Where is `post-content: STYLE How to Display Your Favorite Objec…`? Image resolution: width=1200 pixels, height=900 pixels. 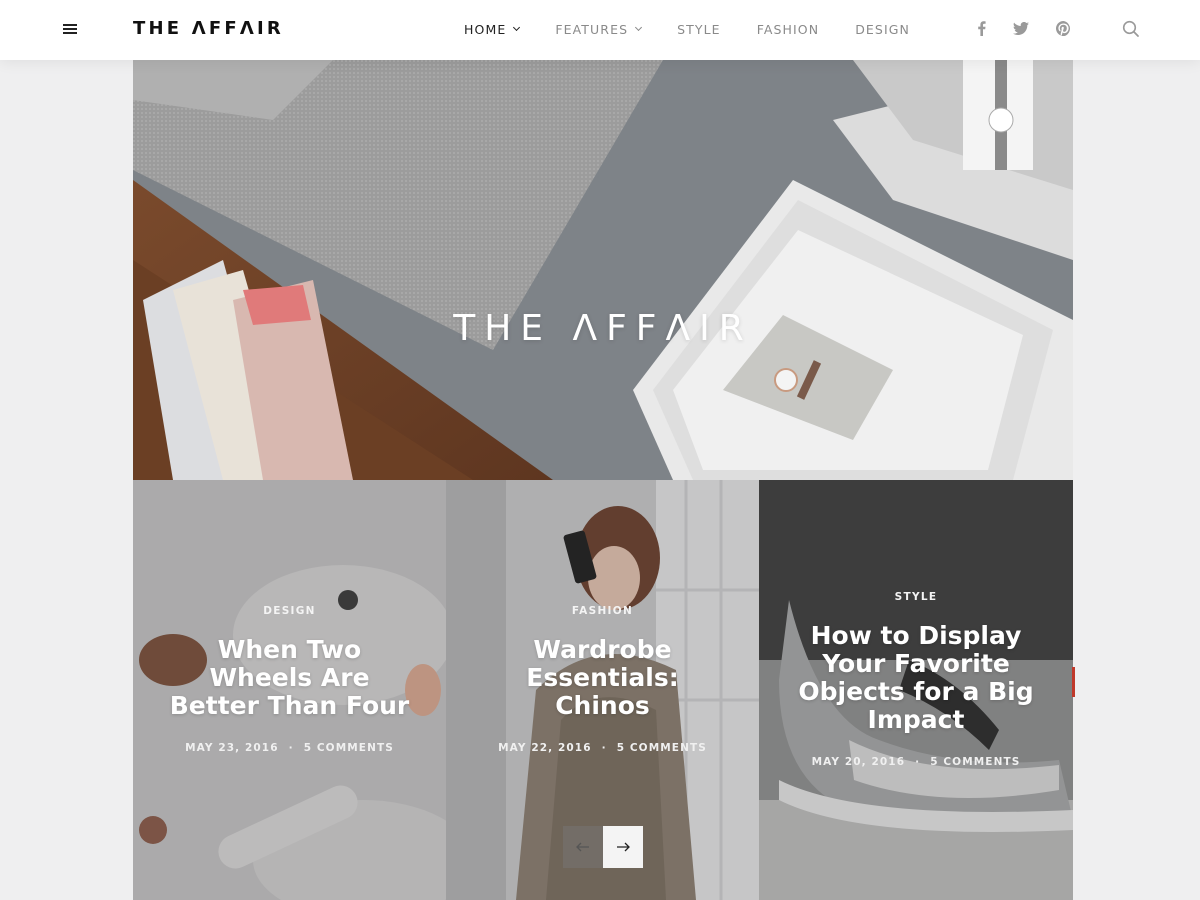
post-content: STYLE How to Display Your Favorite Objec… is located at coordinates (916, 679).